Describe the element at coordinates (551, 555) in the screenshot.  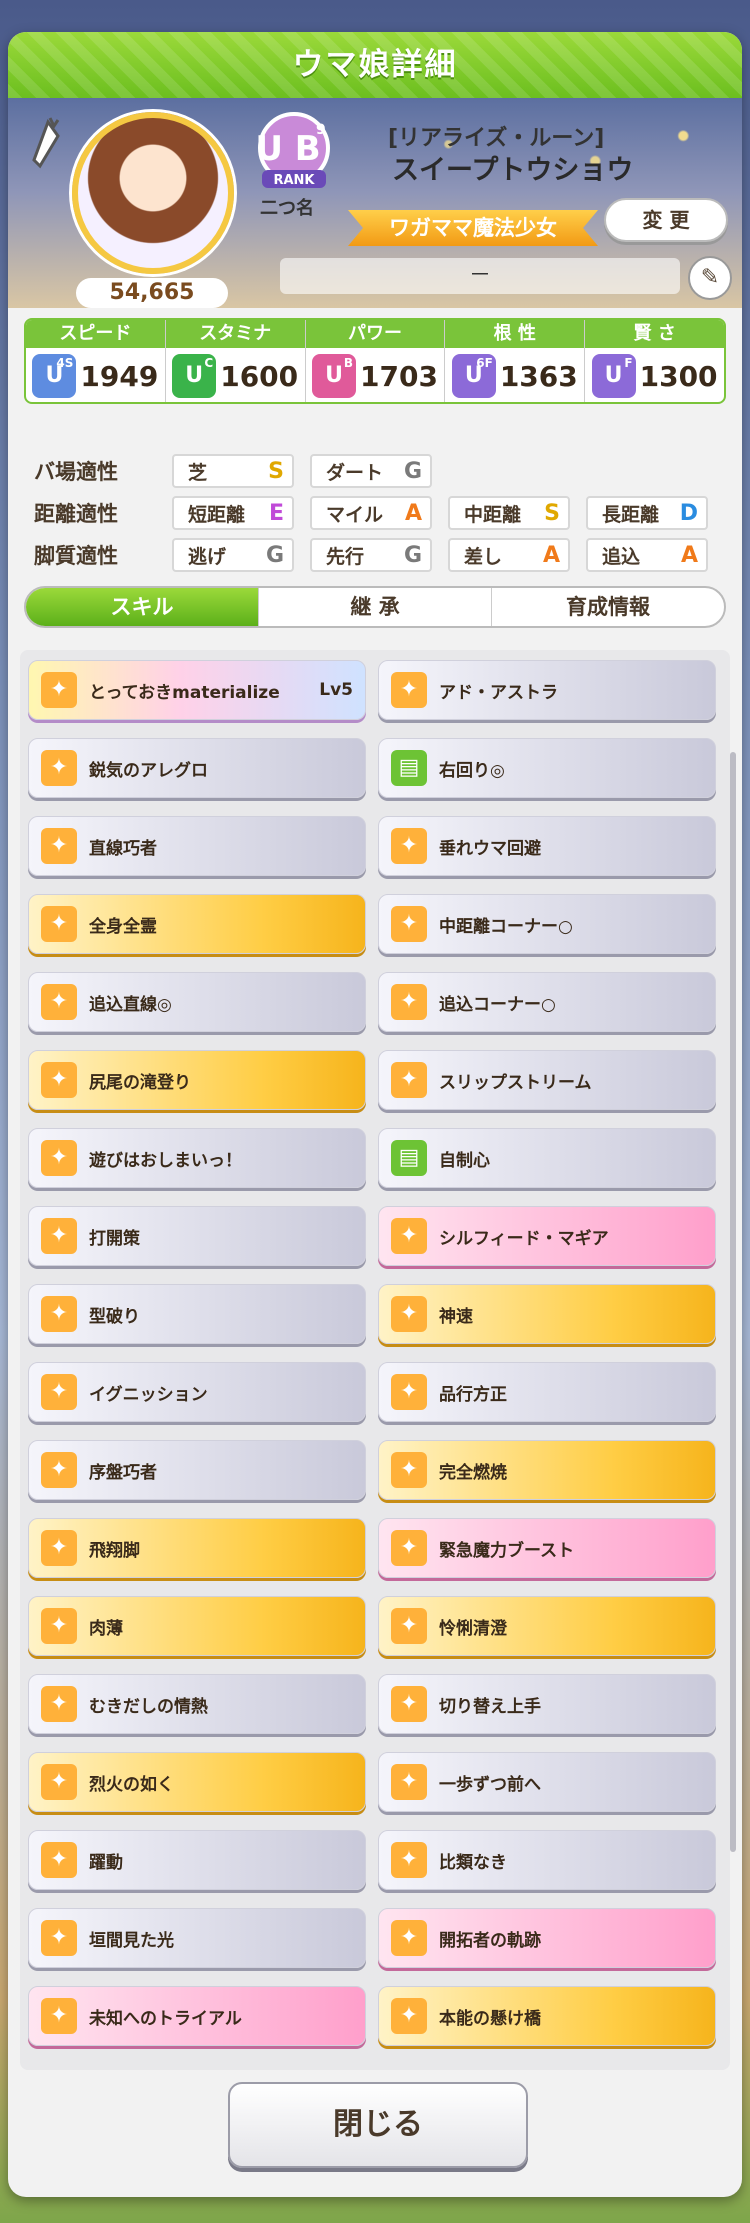
I see `aptitude-grade: A` at that location.